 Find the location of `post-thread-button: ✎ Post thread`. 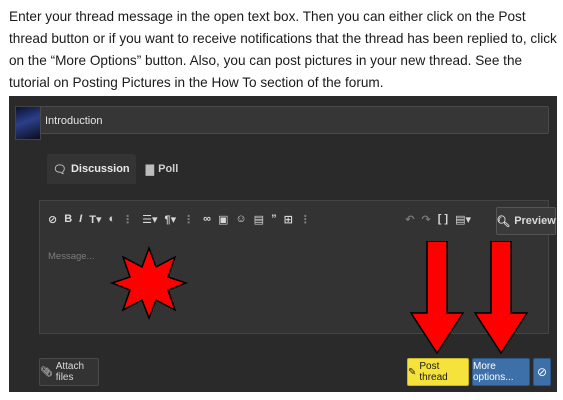

post-thread-button: ✎ Post thread is located at coordinates (438, 372).